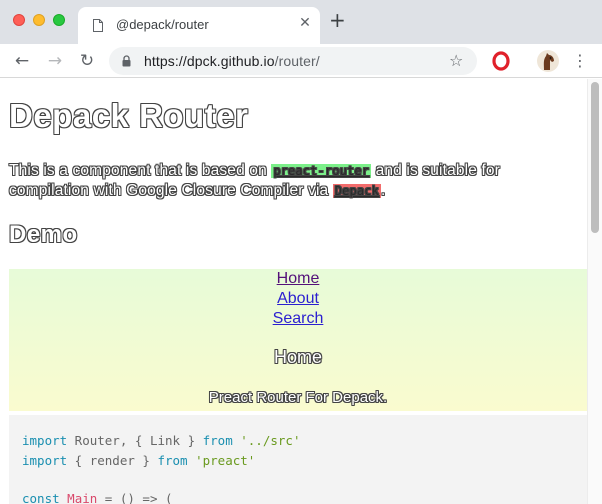 The height and width of the screenshot is (504, 602). Describe the element at coordinates (580, 61) in the screenshot. I see `kebab-menu-icon: ⋮` at that location.